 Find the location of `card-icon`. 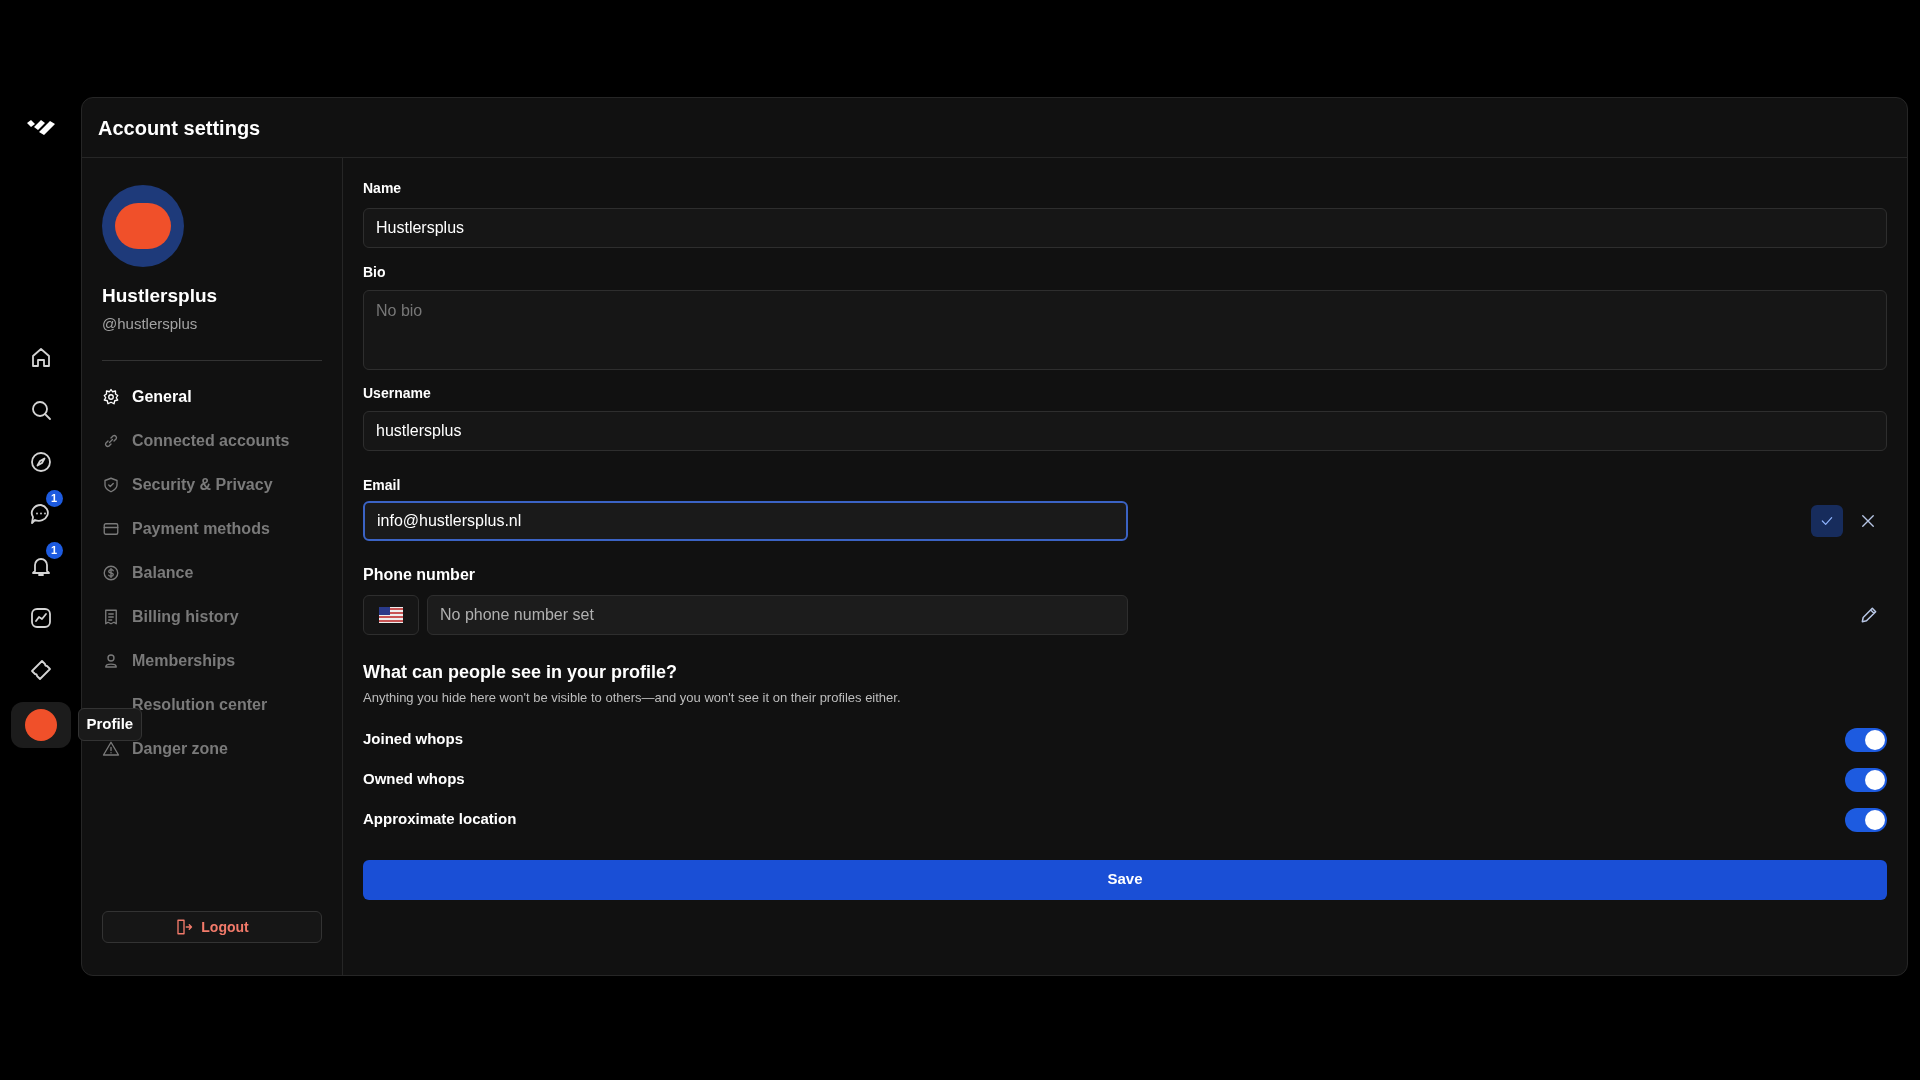

card-icon is located at coordinates (111, 529).